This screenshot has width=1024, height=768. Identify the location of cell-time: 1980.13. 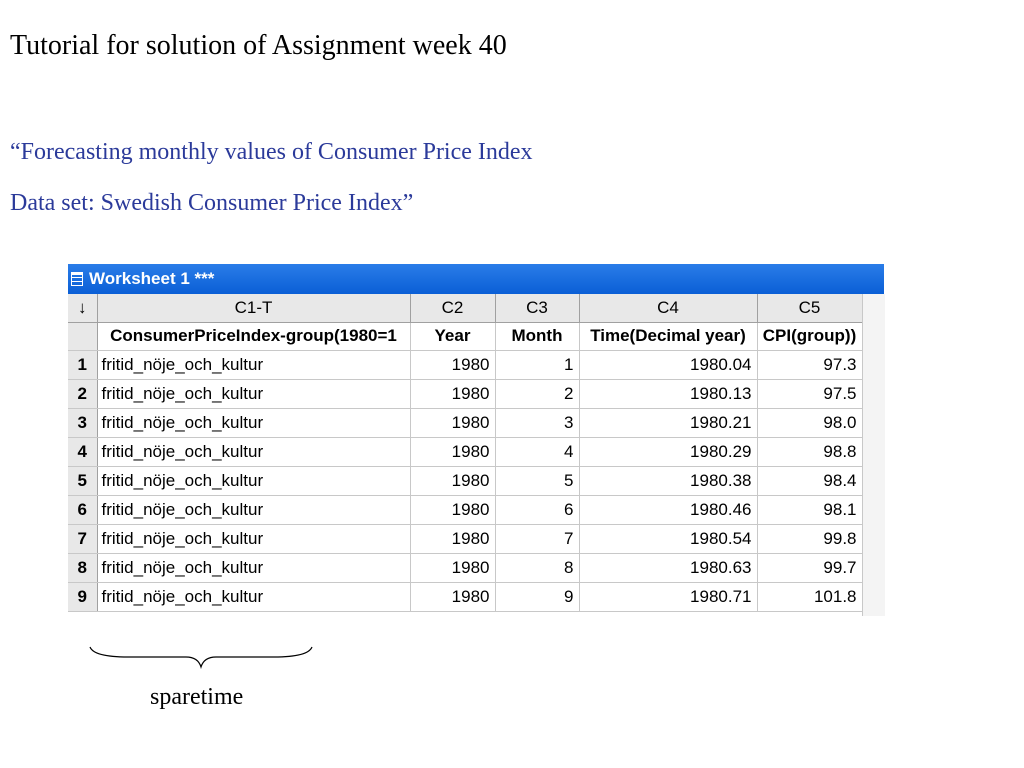
(668, 394).